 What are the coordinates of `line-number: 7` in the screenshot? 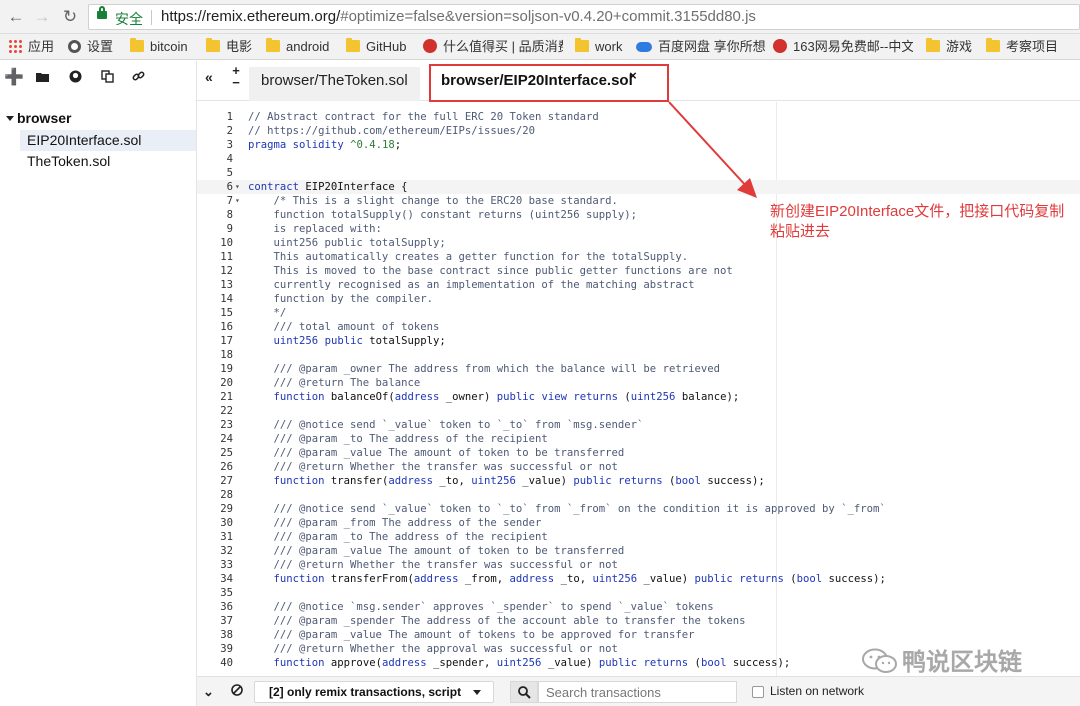 It's located at (229, 201).